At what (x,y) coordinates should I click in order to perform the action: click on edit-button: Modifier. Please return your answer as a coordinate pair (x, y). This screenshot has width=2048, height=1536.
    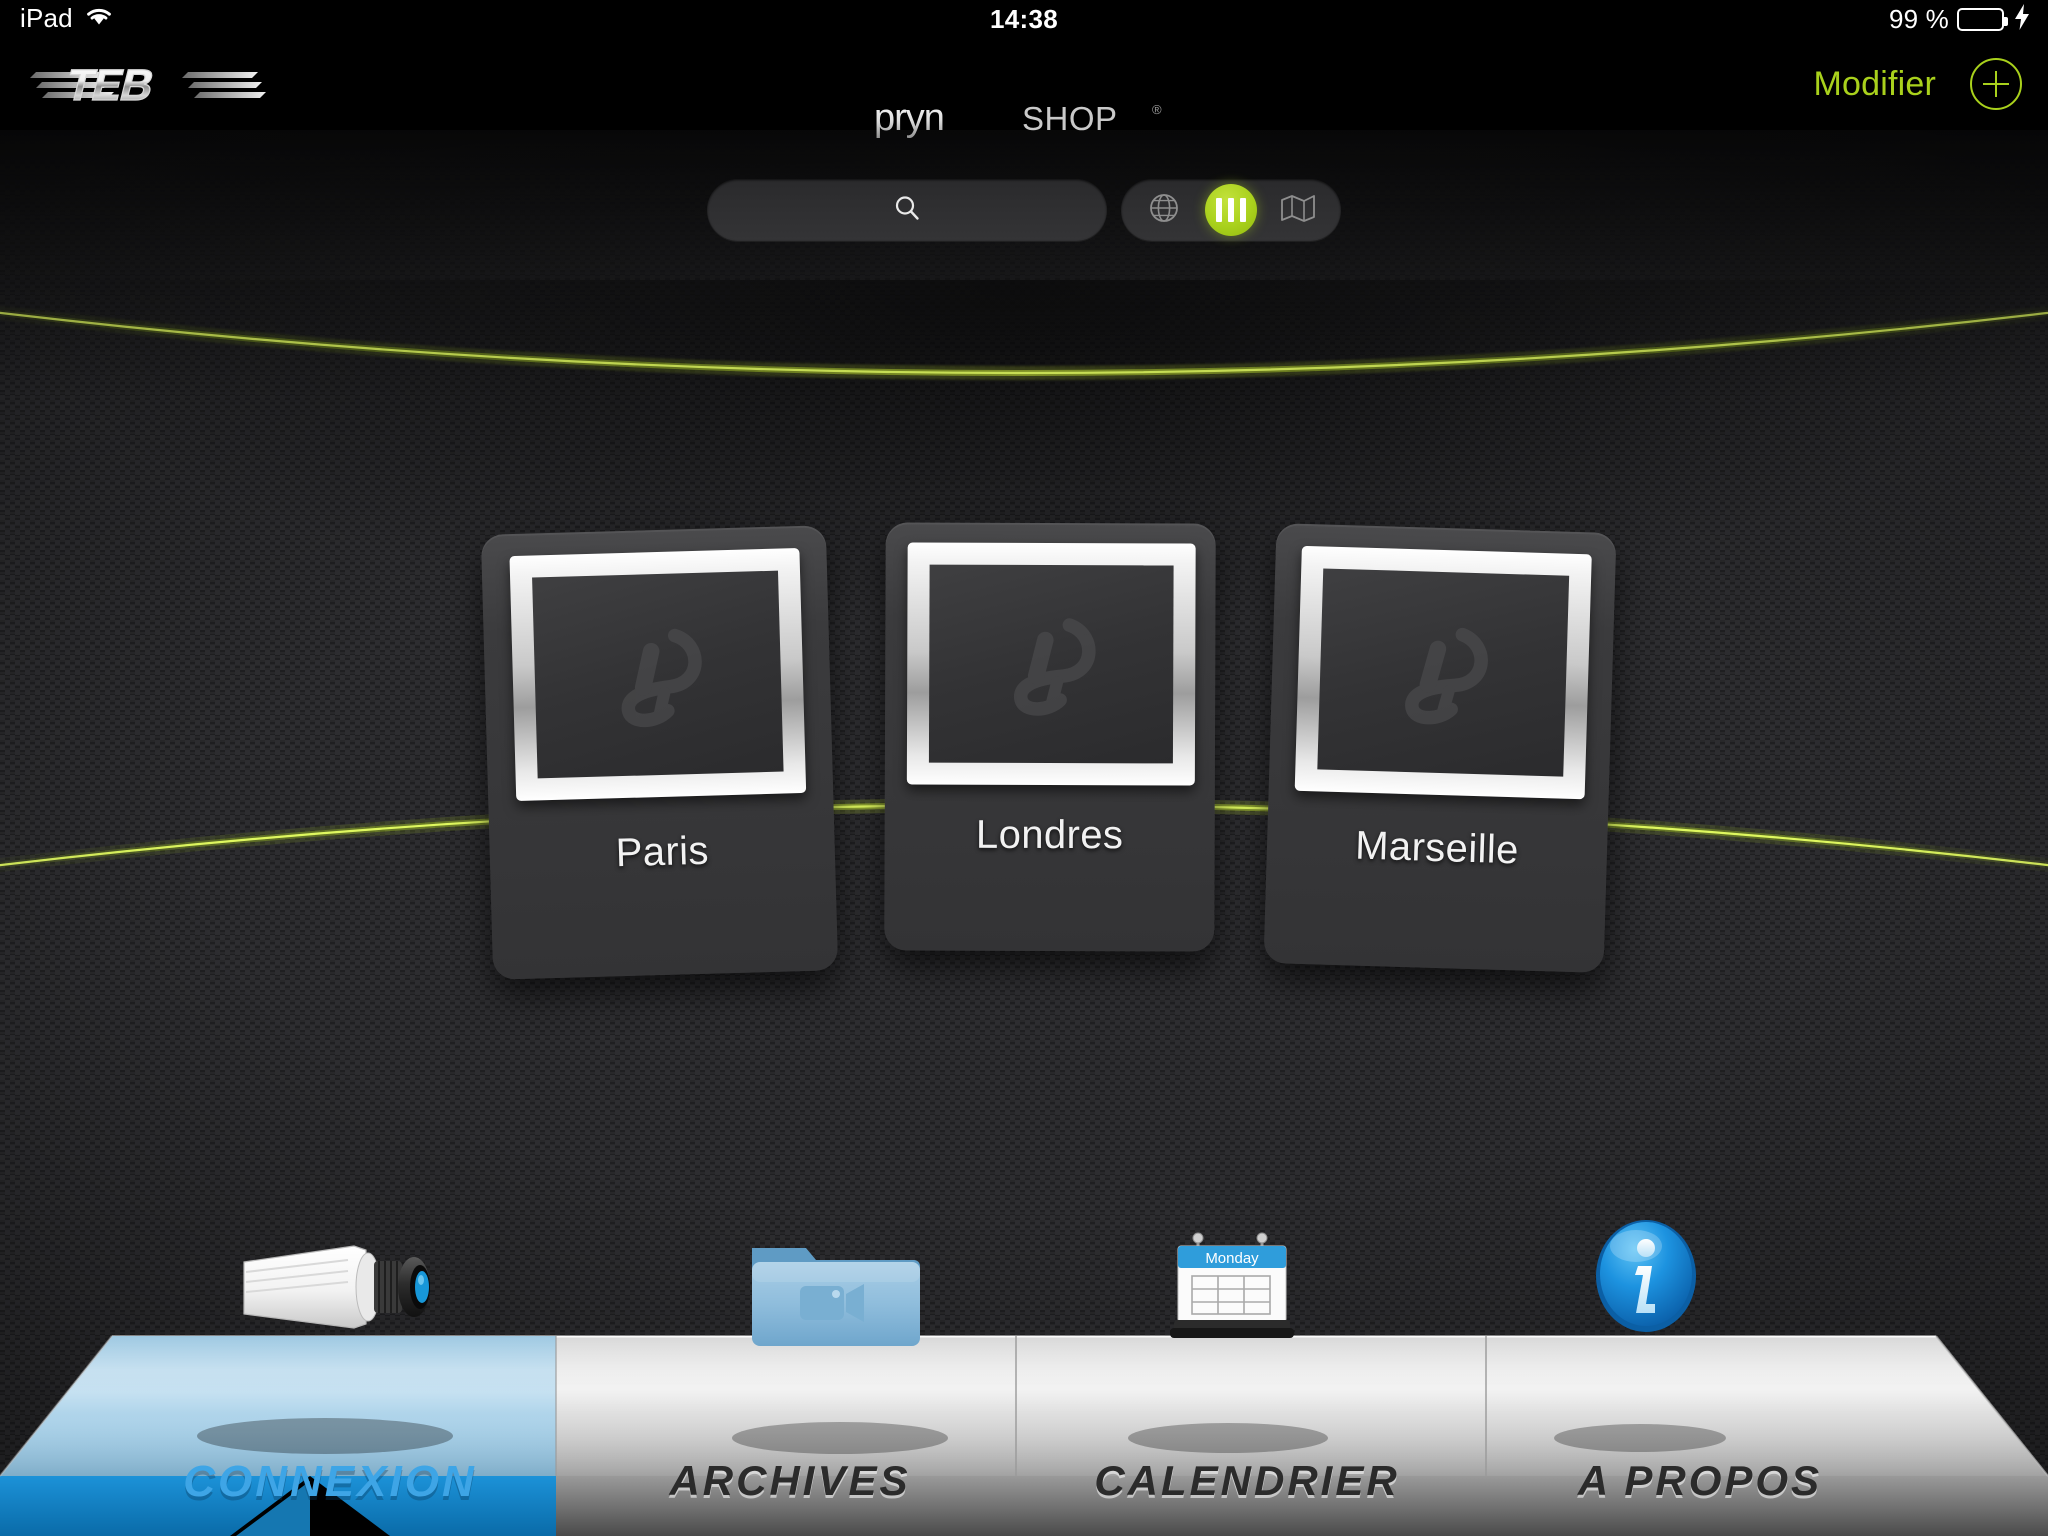
    Looking at the image, I should click on (1874, 84).